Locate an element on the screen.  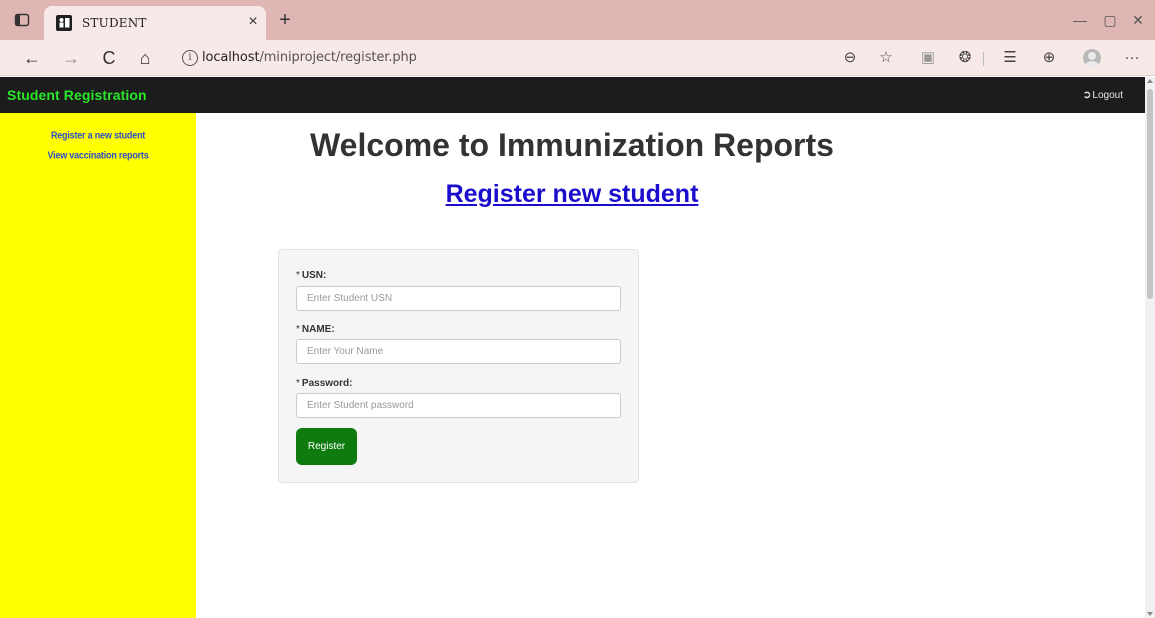
zoom-out-icon: ⊖ is located at coordinates (850, 58).